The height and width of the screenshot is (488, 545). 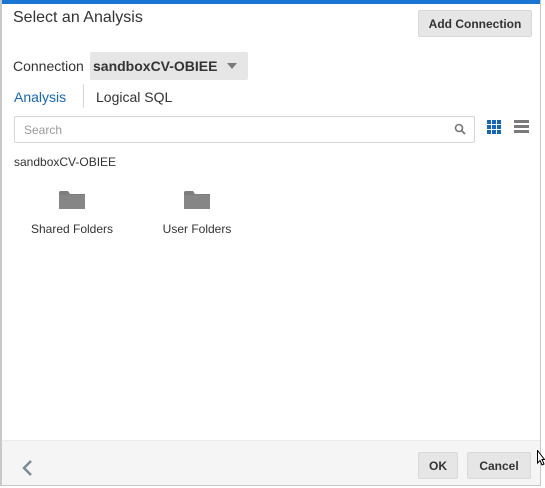 What do you see at coordinates (40, 97) in the screenshot?
I see `tab-analysis: Analysis` at bounding box center [40, 97].